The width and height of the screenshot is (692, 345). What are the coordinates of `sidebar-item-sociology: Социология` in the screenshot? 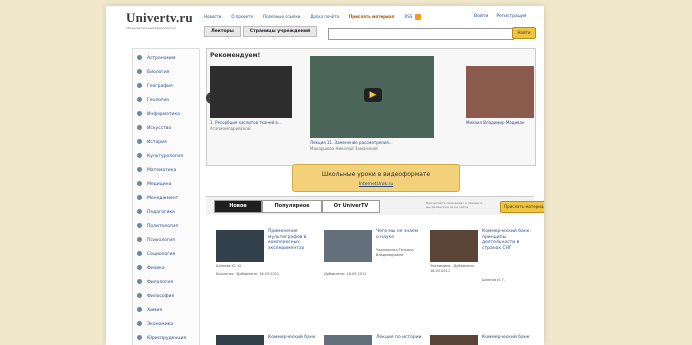 It's located at (156, 254).